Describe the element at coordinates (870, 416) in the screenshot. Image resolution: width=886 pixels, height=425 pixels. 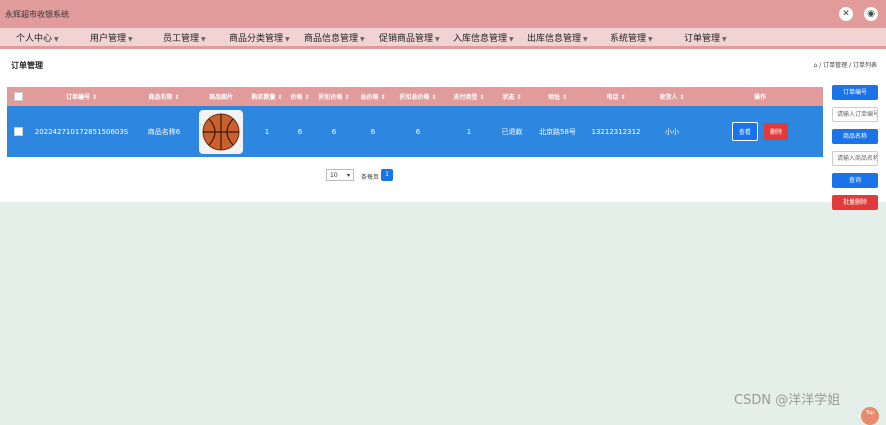
I see `back-to-top-button: Top` at that location.